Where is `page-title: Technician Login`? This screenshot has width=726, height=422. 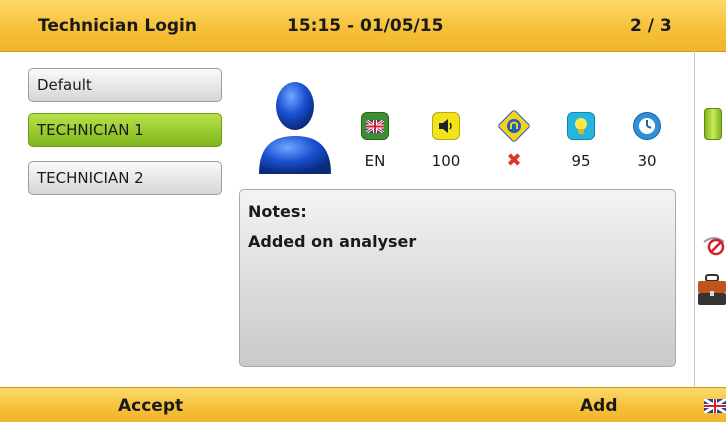 page-title: Technician Login is located at coordinates (117, 26).